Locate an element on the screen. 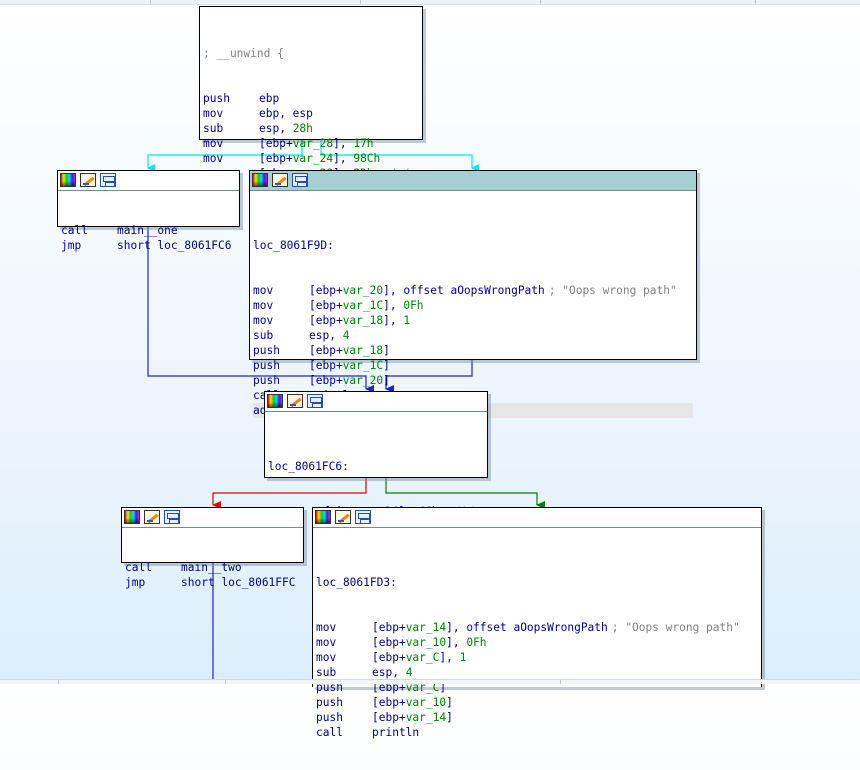 The width and height of the screenshot is (860, 770). operands: [ebp+var_18], 1 is located at coordinates (360, 320).